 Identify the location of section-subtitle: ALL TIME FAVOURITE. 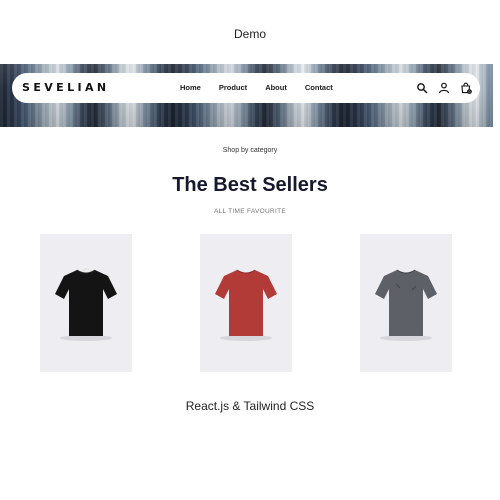
(250, 211).